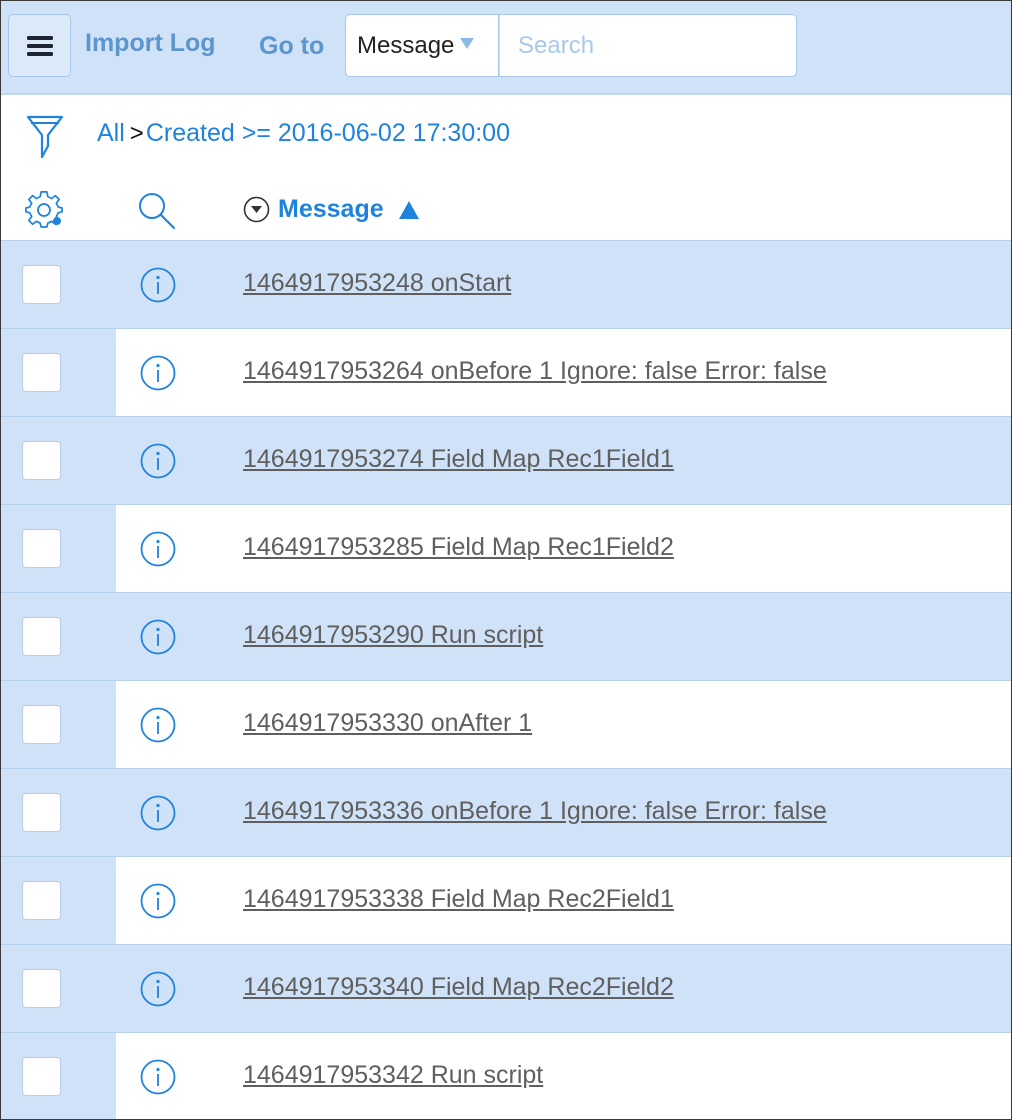 Image resolution: width=1012 pixels, height=1120 pixels. What do you see at coordinates (458, 899) in the screenshot?
I see `row-message-link: 1464917953338 Field Map Rec2Field1` at bounding box center [458, 899].